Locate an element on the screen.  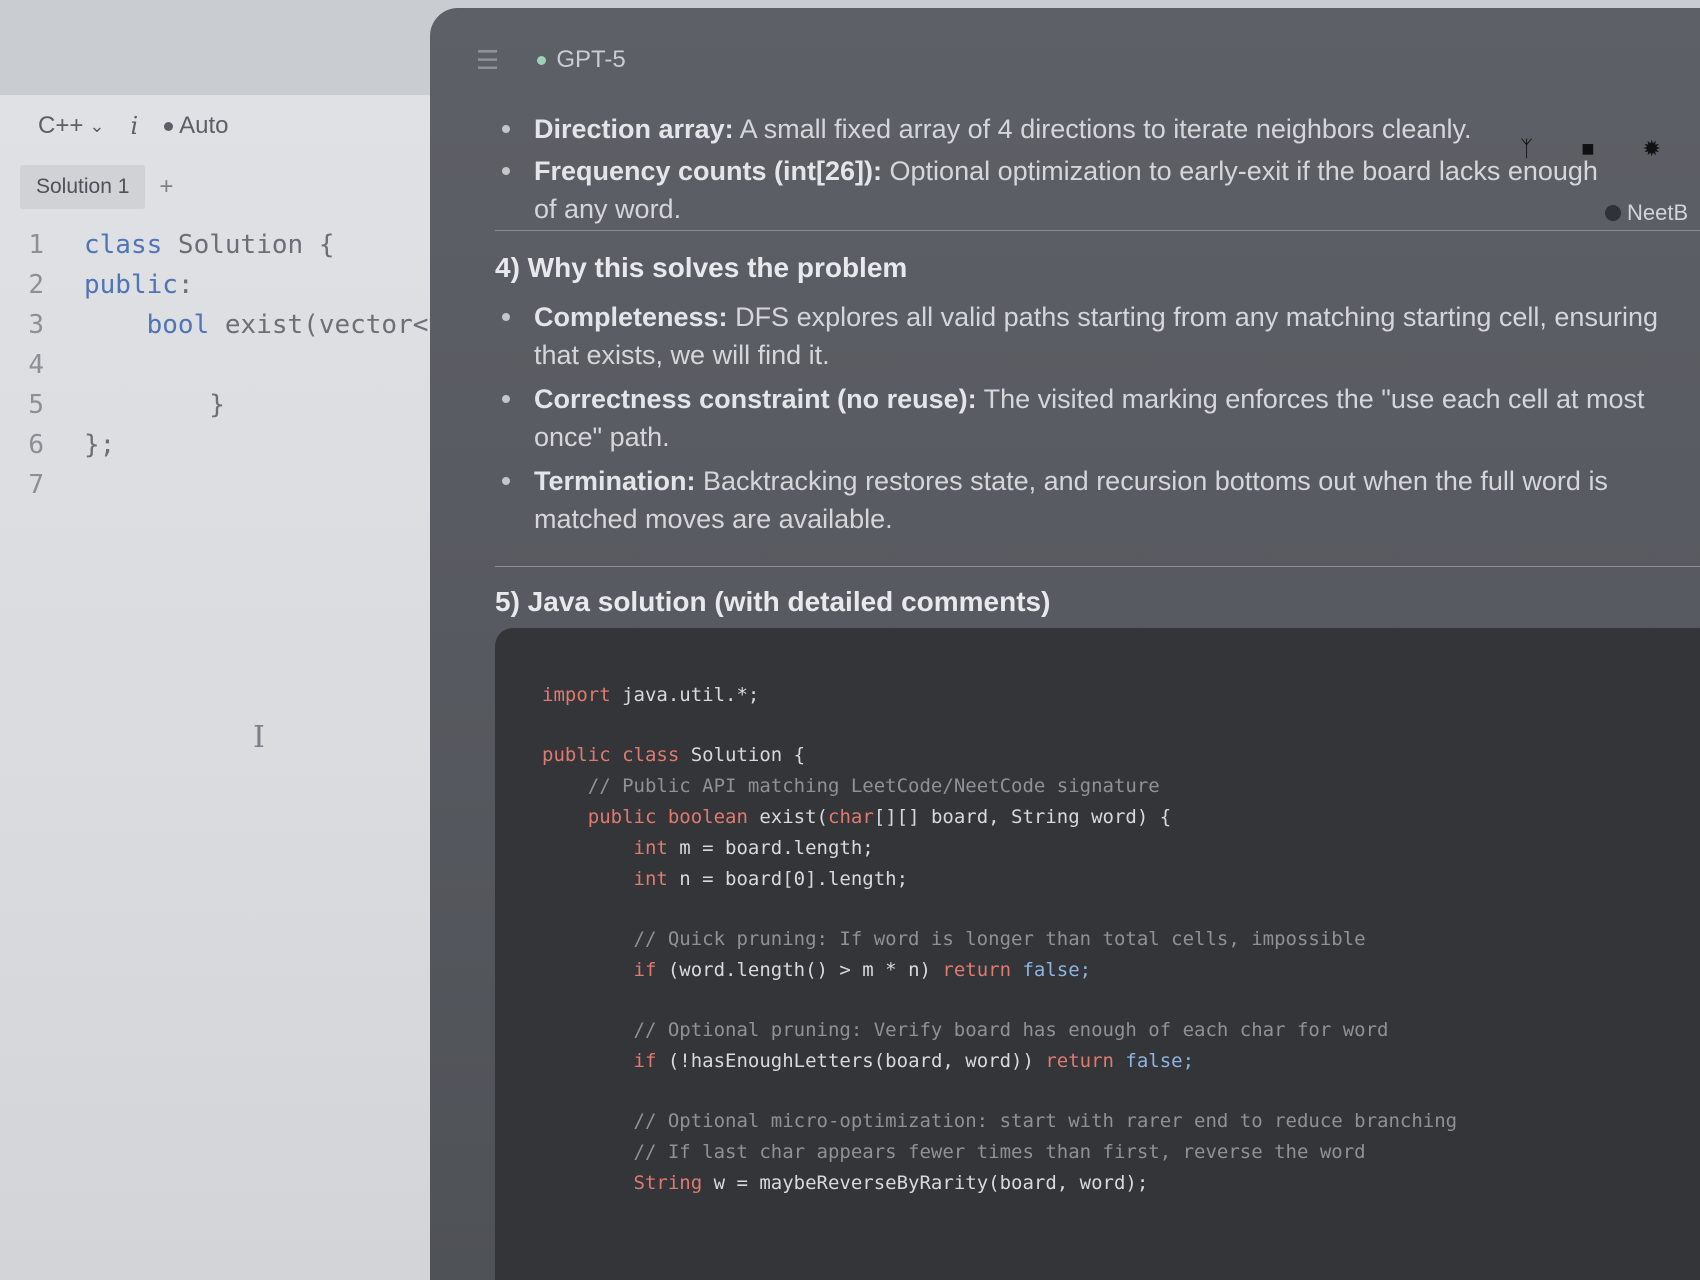
code-keyword: bool is located at coordinates (178, 325).